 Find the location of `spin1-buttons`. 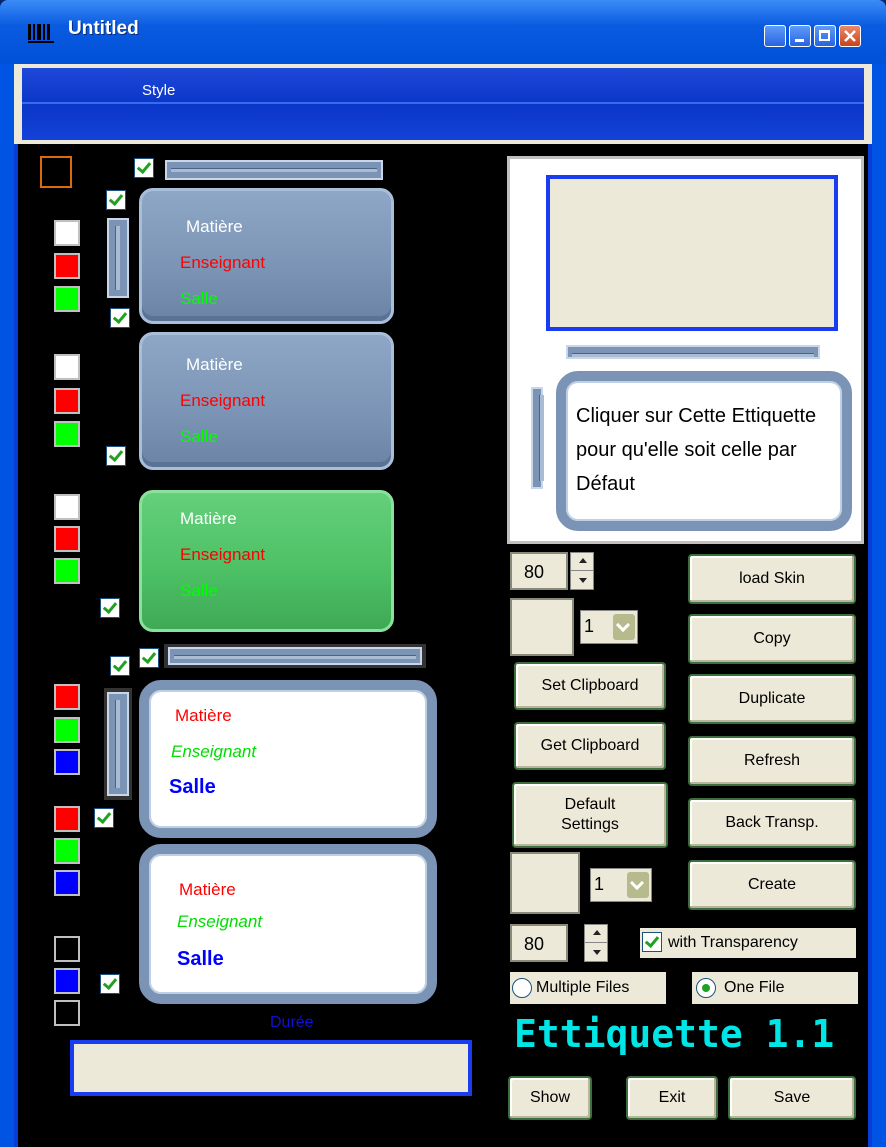

spin1-buttons is located at coordinates (582, 571).